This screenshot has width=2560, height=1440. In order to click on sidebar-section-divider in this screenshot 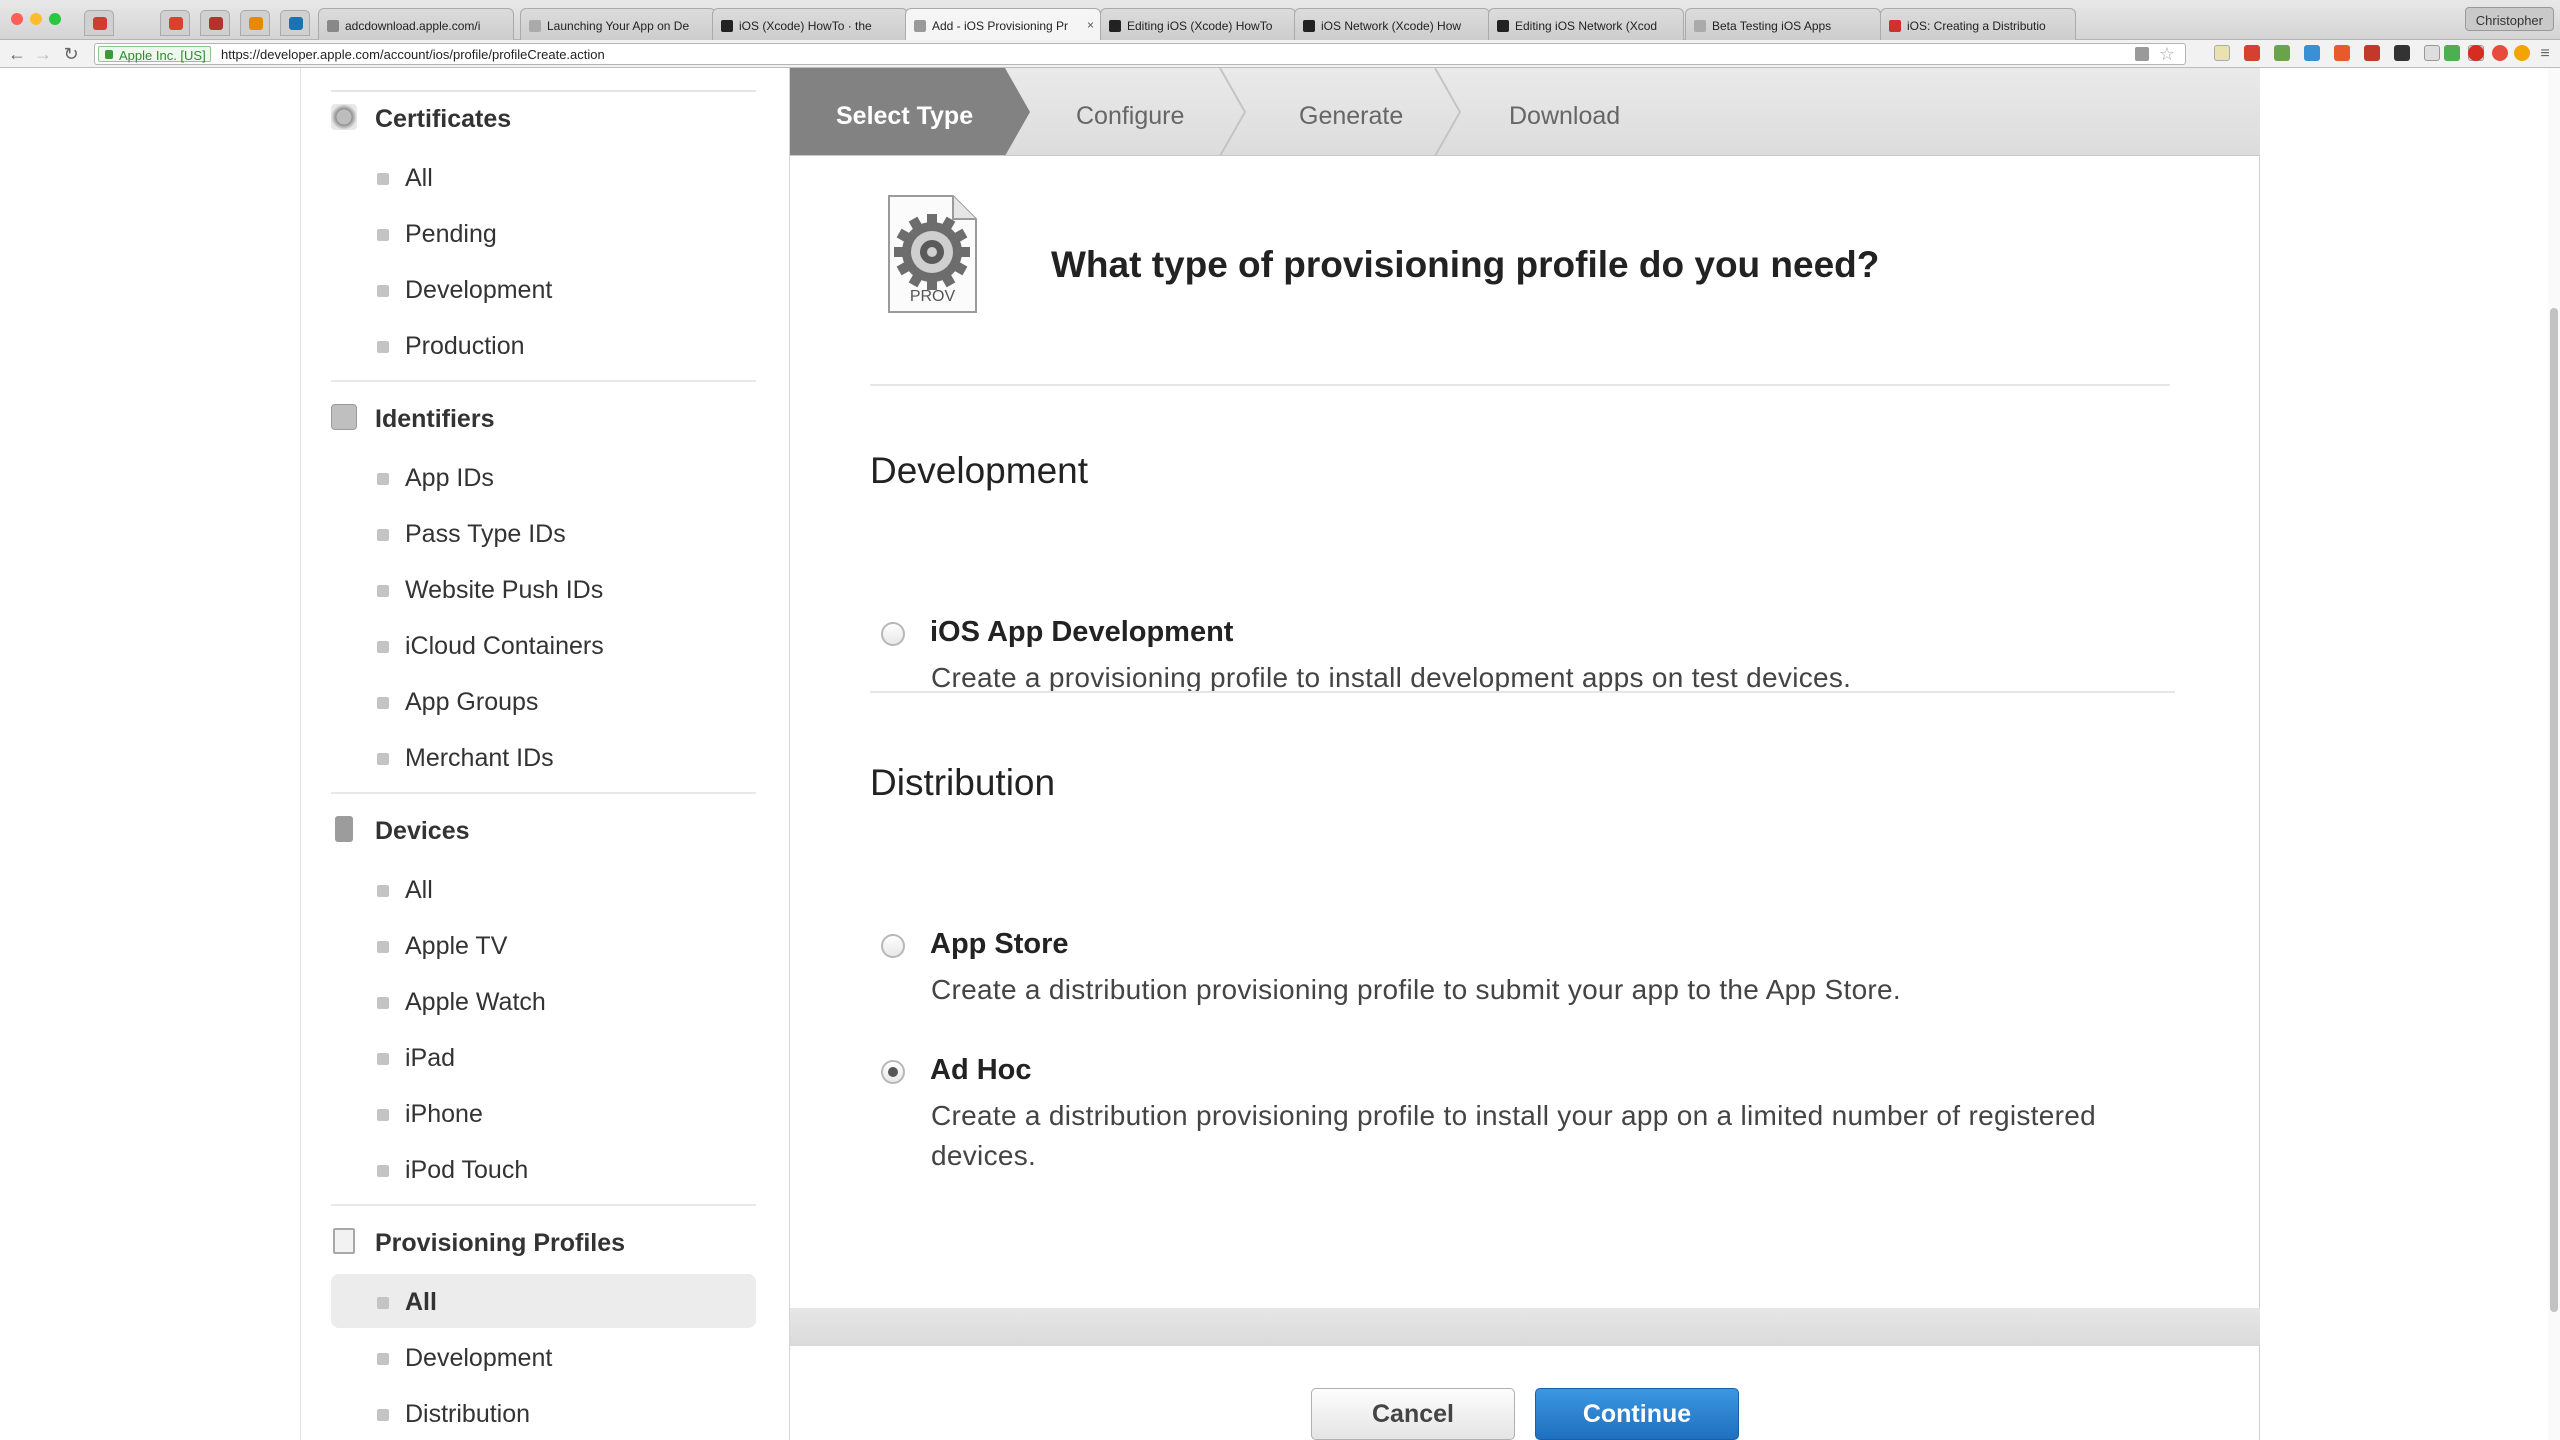, I will do `click(543, 1205)`.